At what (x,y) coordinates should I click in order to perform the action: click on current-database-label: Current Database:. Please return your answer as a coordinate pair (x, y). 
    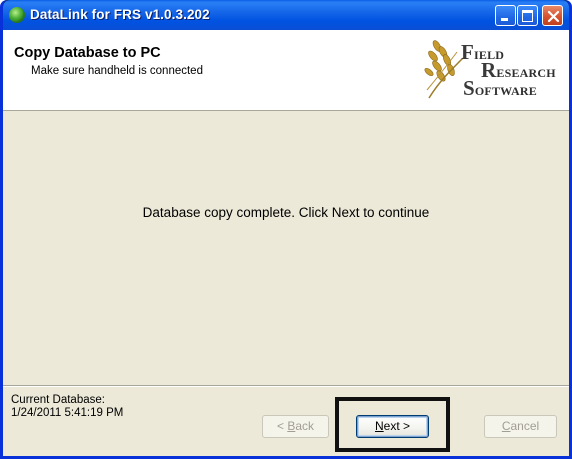
    Looking at the image, I should click on (58, 400).